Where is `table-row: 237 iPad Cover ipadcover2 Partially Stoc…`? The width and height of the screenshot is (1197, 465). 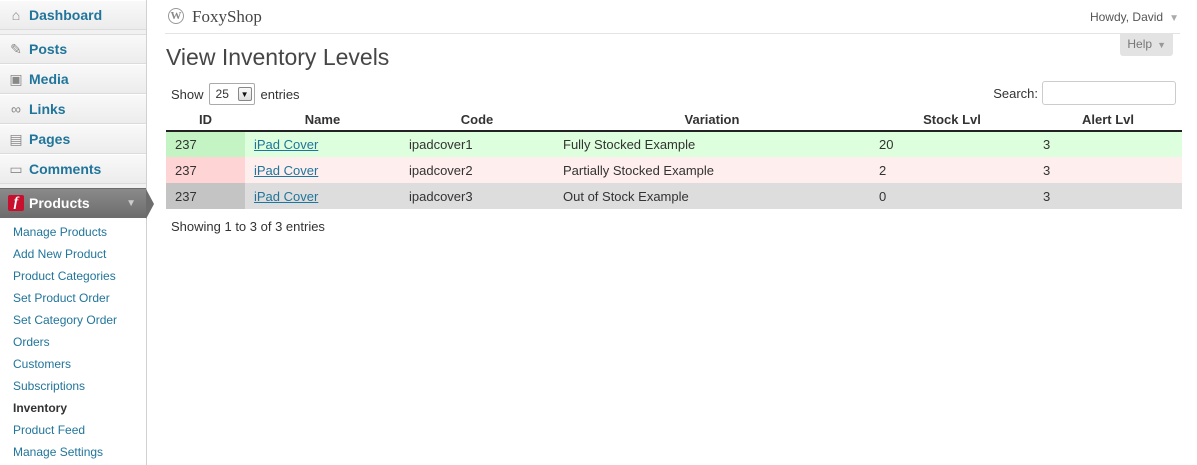
table-row: 237 iPad Cover ipadcover2 Partially Stoc… is located at coordinates (674, 170).